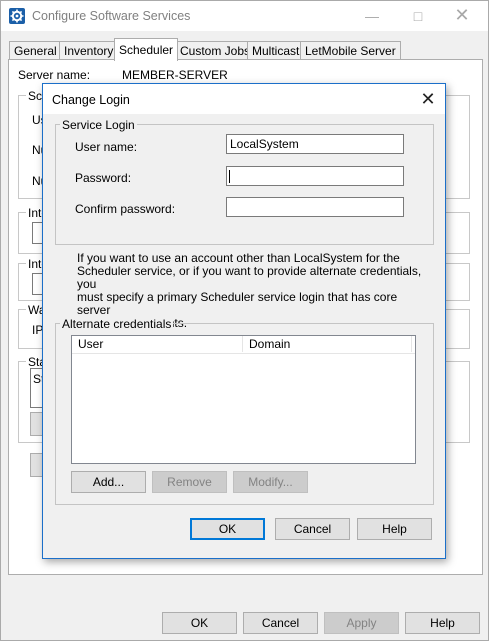  Describe the element at coordinates (244, 16) in the screenshot. I see `main-titlebar: Configure Software Services — □ ✕` at that location.